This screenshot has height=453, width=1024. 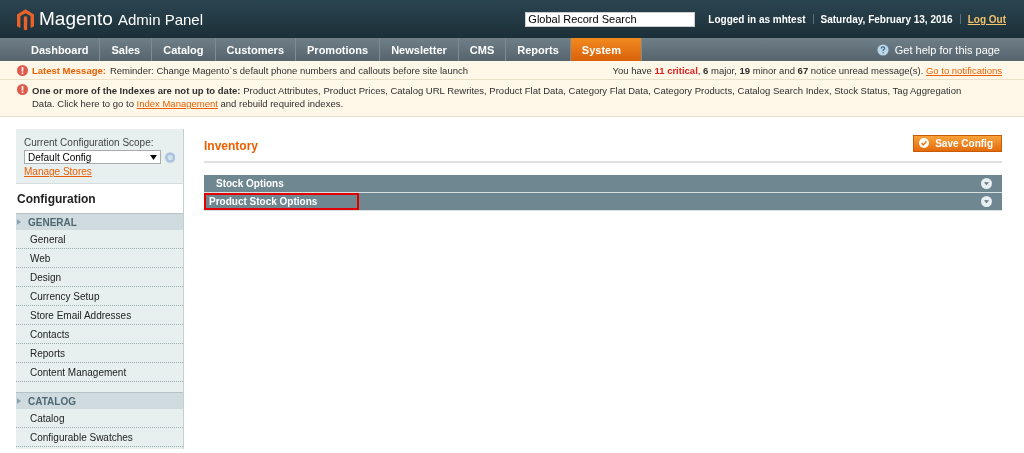 What do you see at coordinates (92, 157) in the screenshot?
I see `scope-dropdown: Default Config` at bounding box center [92, 157].